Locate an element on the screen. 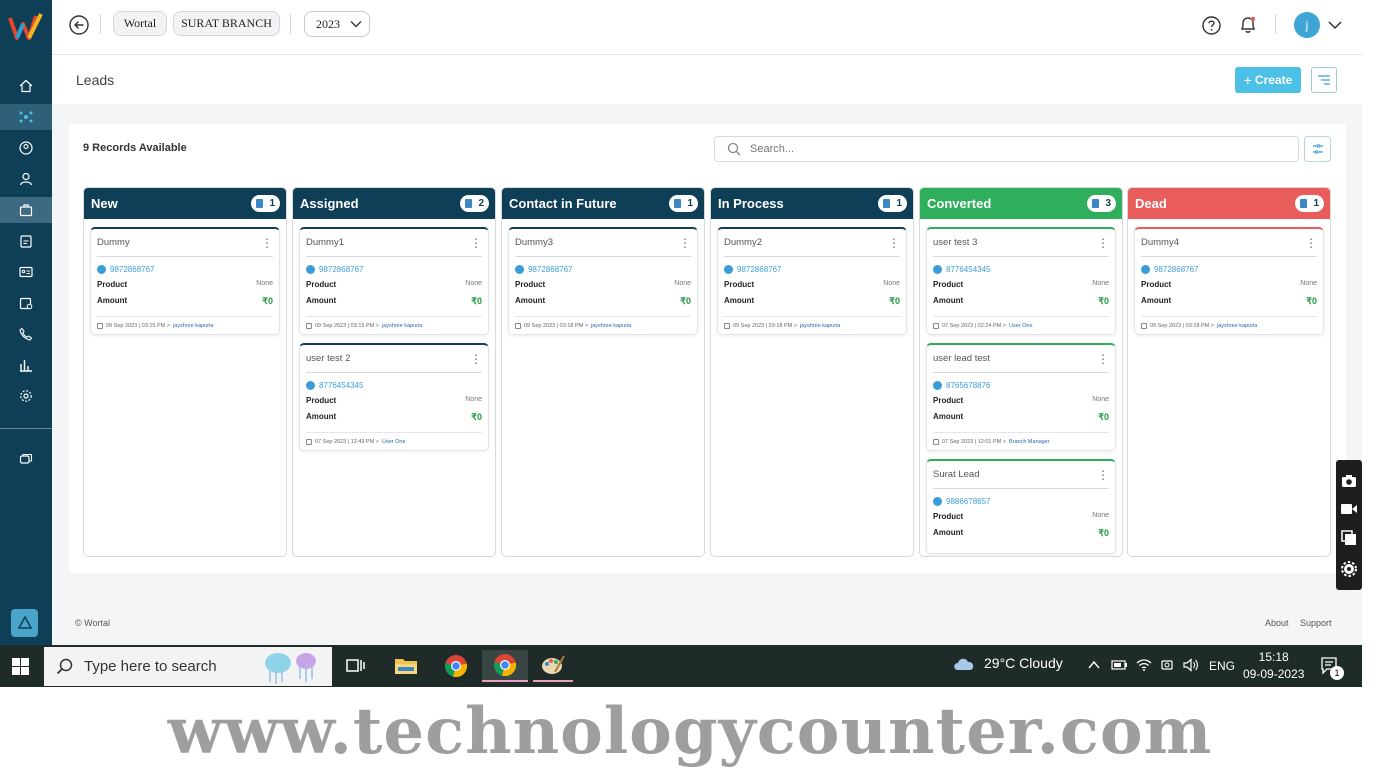  gear-icon is located at coordinates (1349, 568).